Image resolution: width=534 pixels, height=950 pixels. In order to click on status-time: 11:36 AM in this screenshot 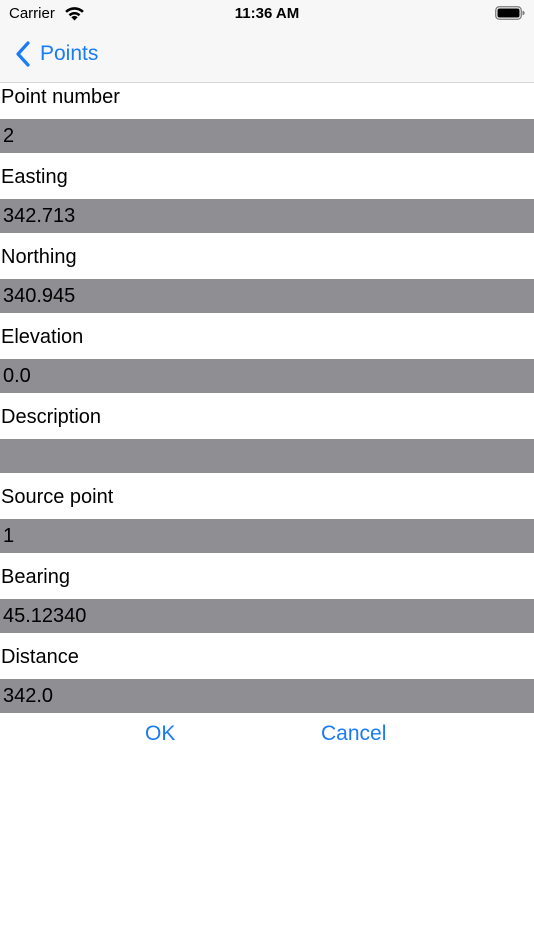, I will do `click(267, 13)`.